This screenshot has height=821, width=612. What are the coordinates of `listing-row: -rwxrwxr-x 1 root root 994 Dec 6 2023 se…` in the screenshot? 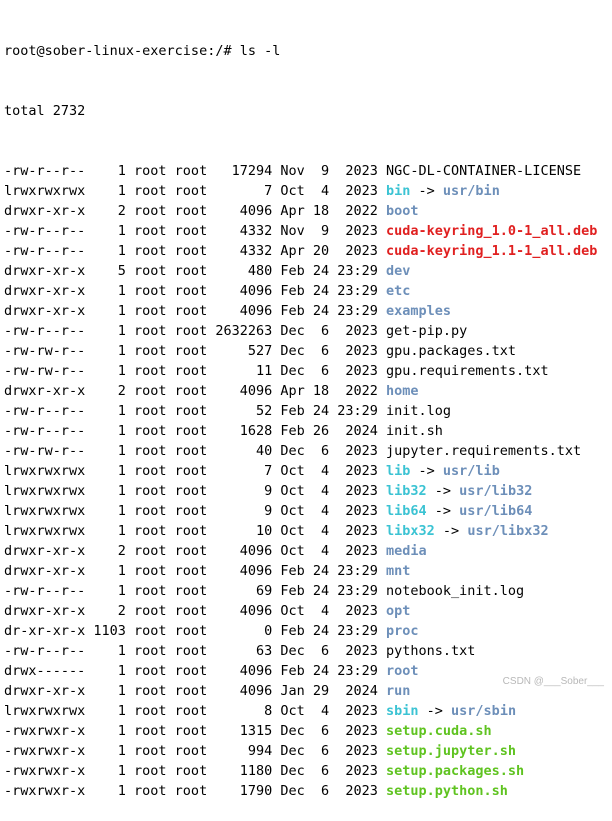 It's located at (306, 751).